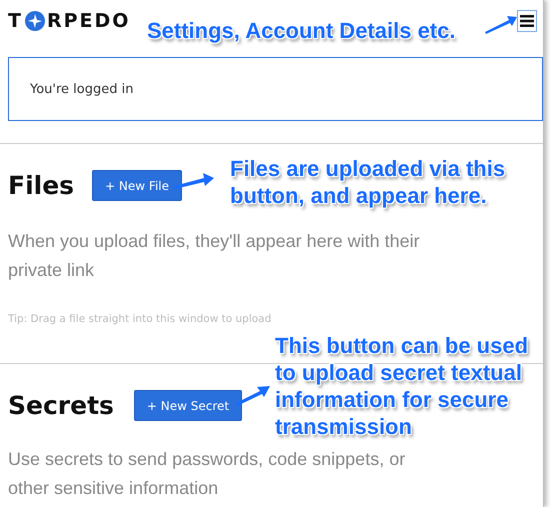 Image resolution: width=554 pixels, height=507 pixels. I want to click on login-notice: You're logged in, so click(82, 89).